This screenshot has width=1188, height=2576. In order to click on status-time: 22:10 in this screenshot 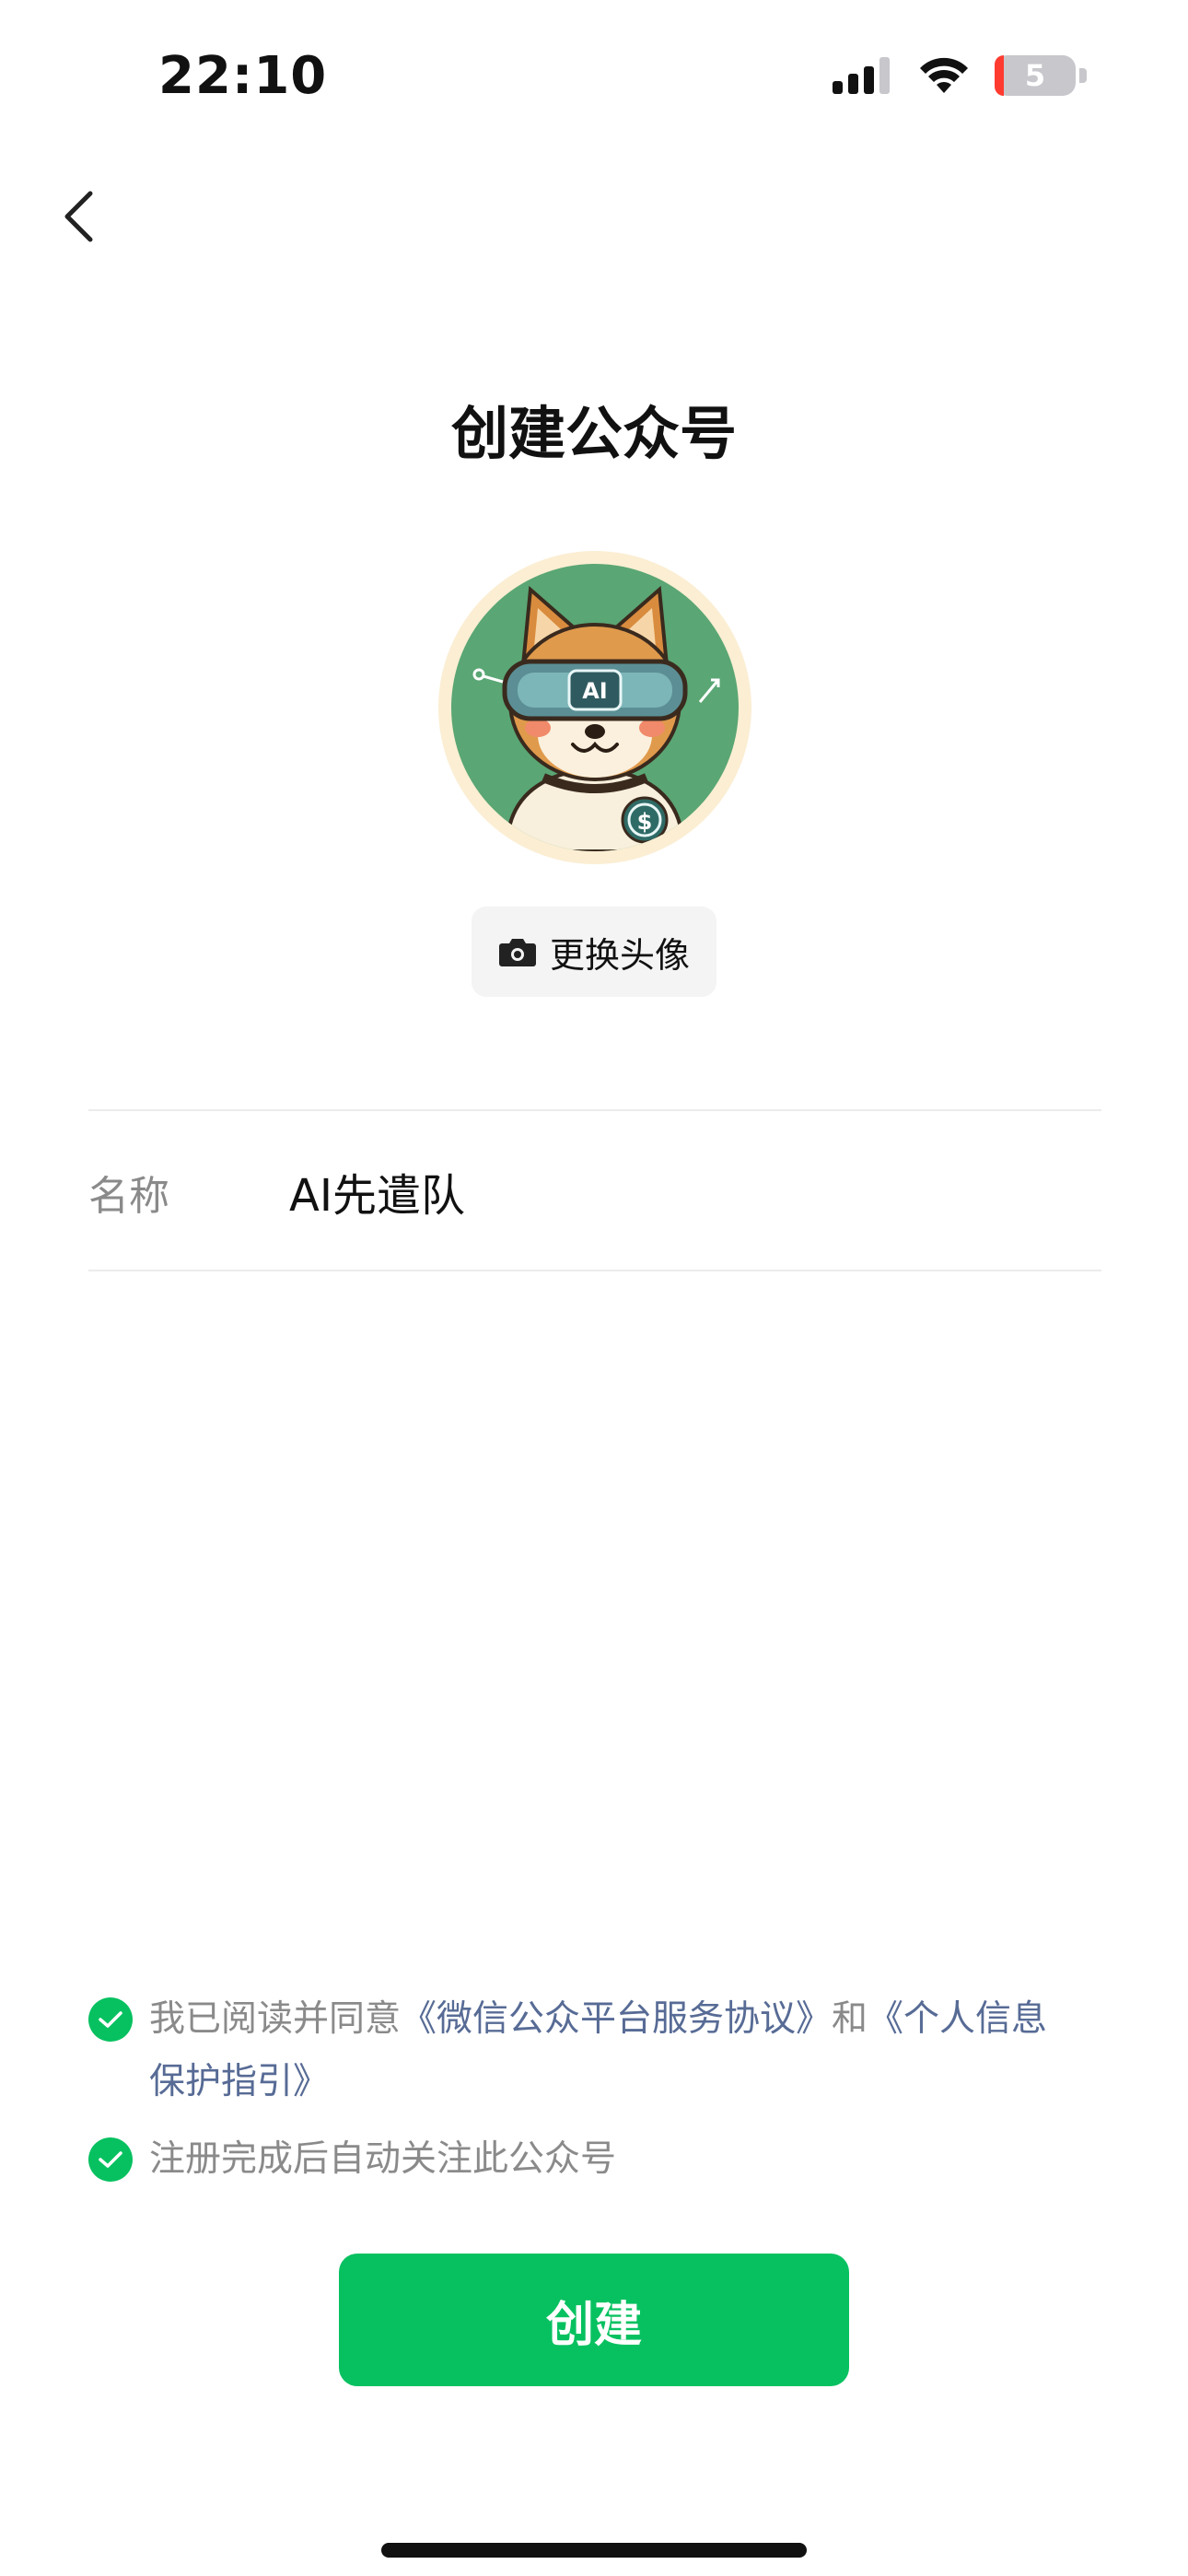, I will do `click(243, 76)`.